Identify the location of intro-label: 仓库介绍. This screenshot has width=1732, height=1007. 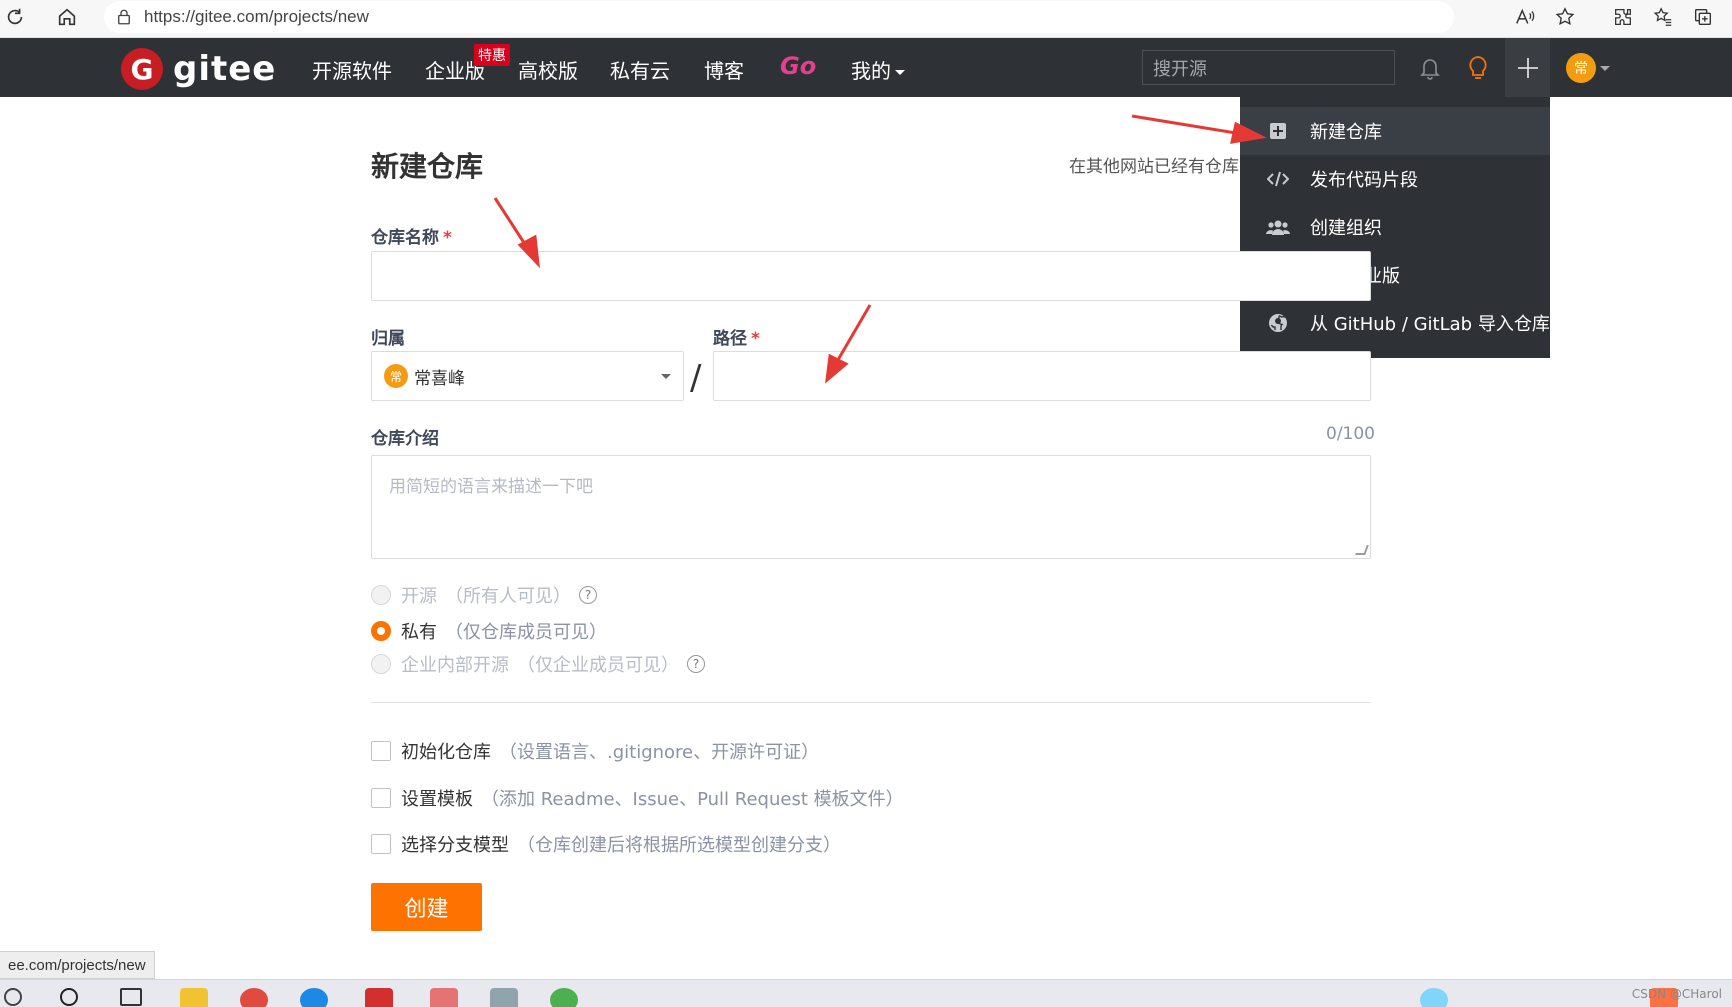
(405, 439).